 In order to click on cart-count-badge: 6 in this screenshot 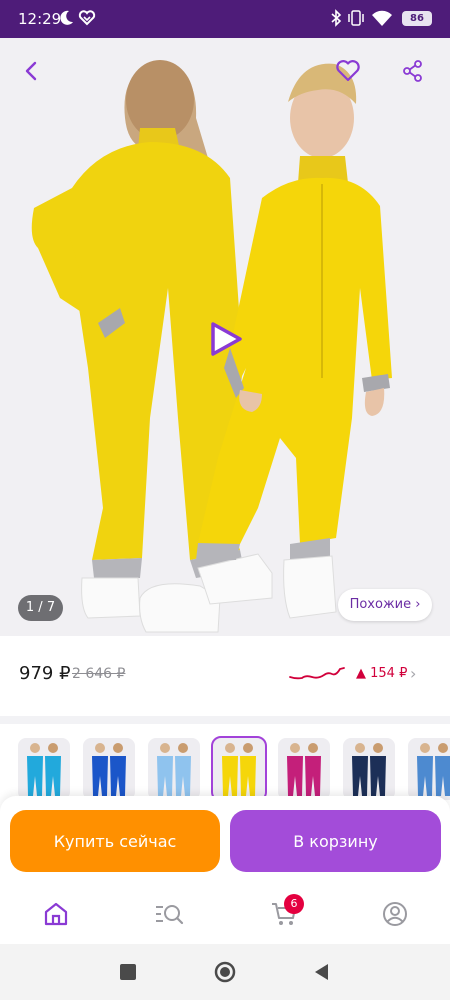, I will do `click(294, 904)`.